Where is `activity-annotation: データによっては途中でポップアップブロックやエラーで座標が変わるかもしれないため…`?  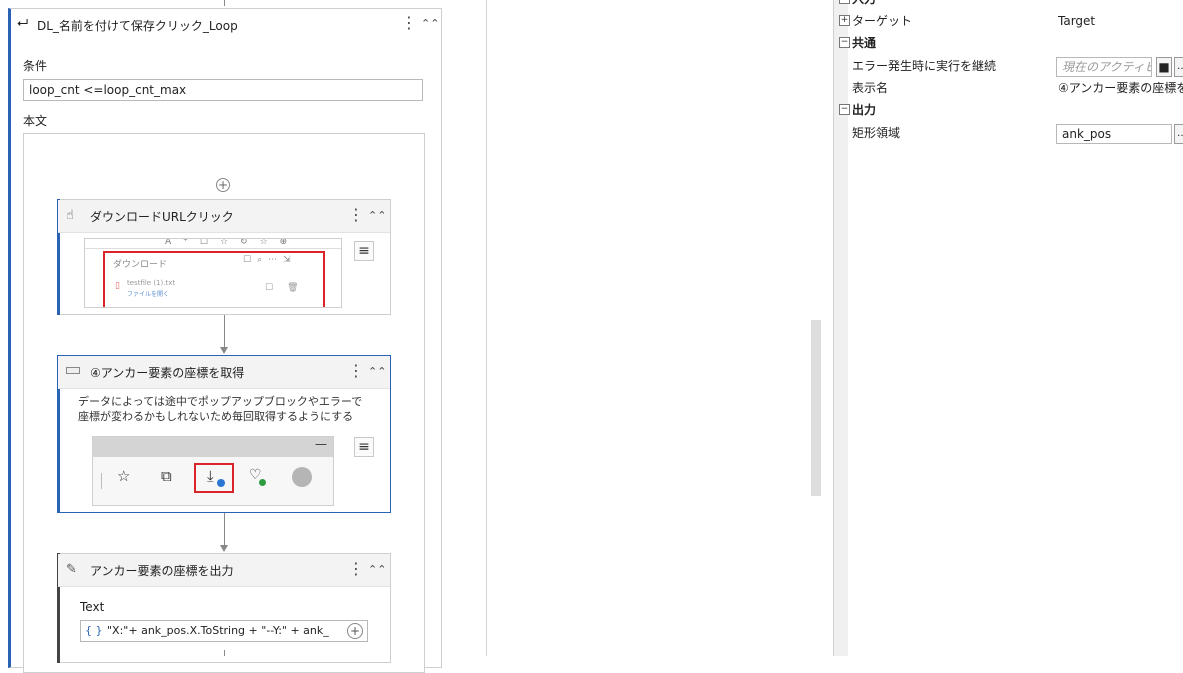 activity-annotation: データによっては途中でポップアップブロックやエラーで座標が変わるかもしれないため… is located at coordinates (220, 409).